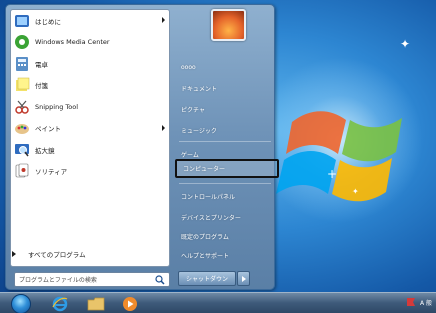 This screenshot has width=436, height=313. I want to click on right-item-documents: ドキュメント, so click(227, 88).